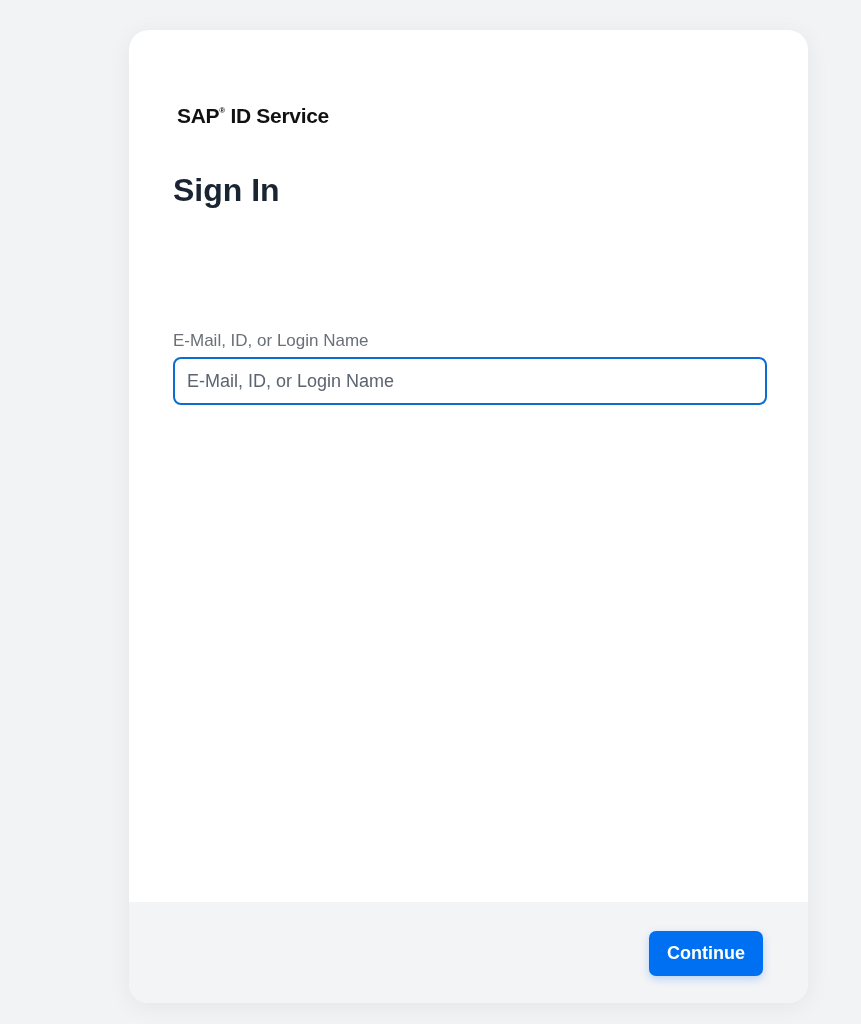 The width and height of the screenshot is (861, 1024). Describe the element at coordinates (706, 953) in the screenshot. I see `continue-button: Continue` at that location.